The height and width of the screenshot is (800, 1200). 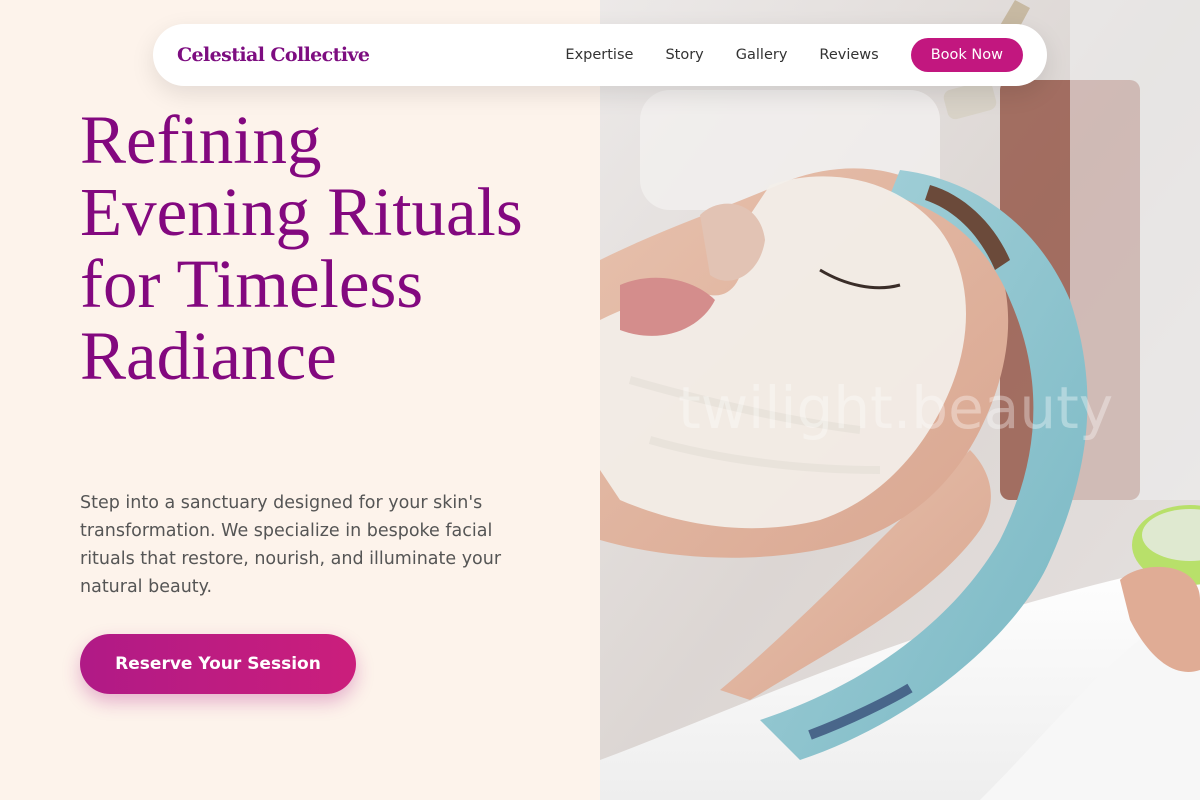 I want to click on nav-link-expertise: Expertise, so click(x=599, y=55).